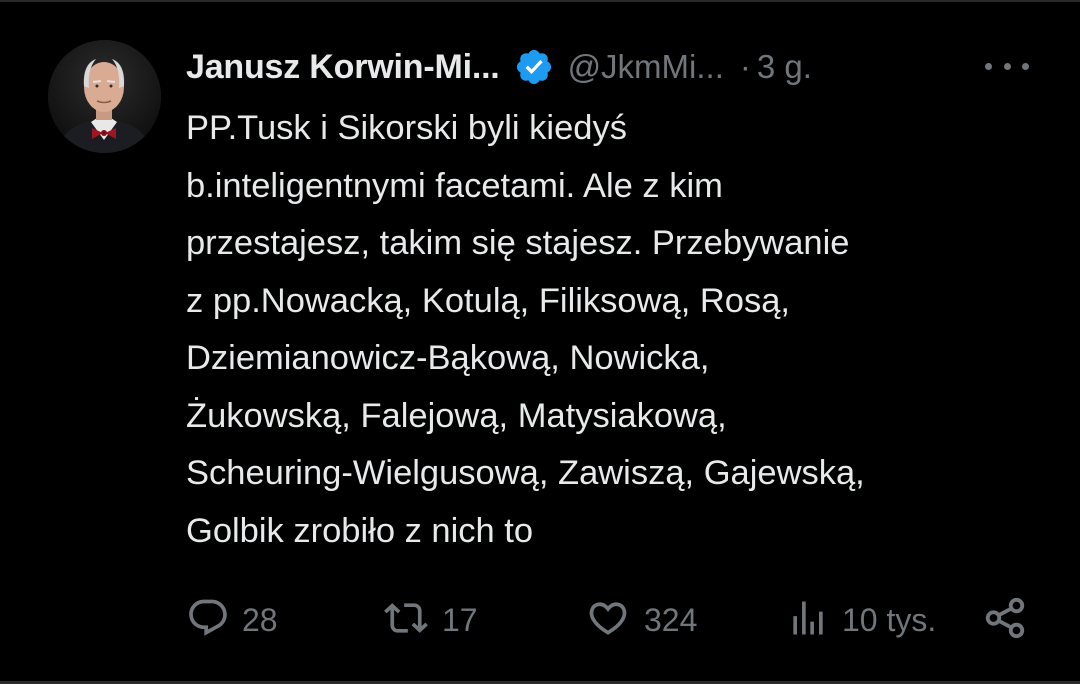 Image resolution: width=1080 pixels, height=684 pixels. I want to click on verified-badge-icon, so click(534, 67).